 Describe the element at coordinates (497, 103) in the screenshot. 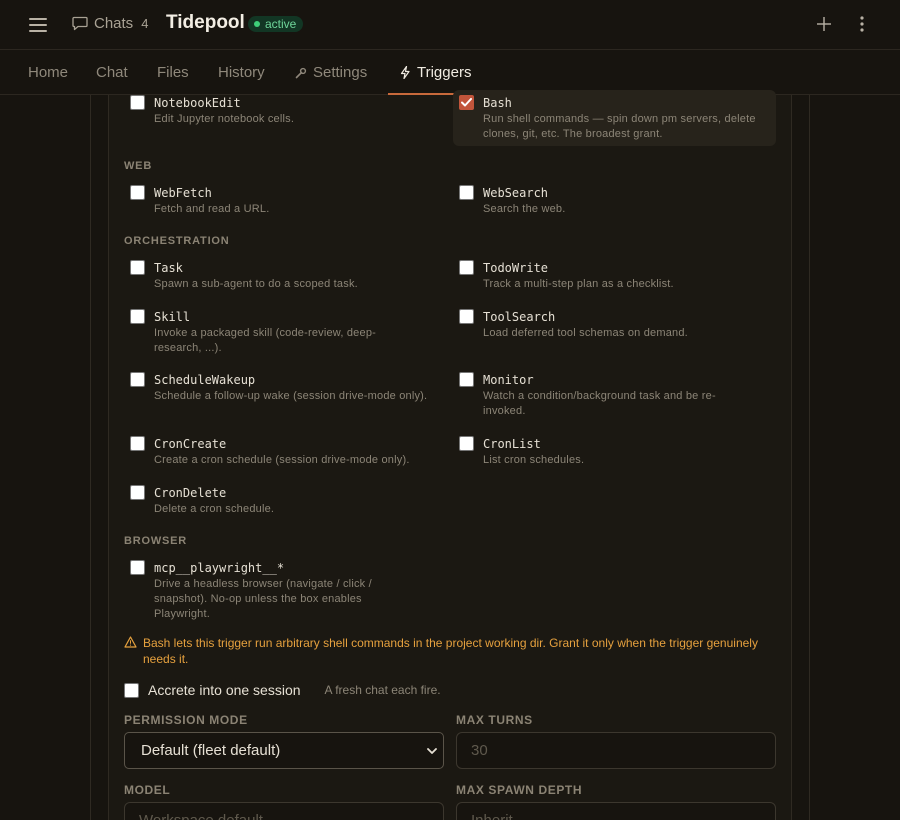

I see `tool-name: Bash` at that location.